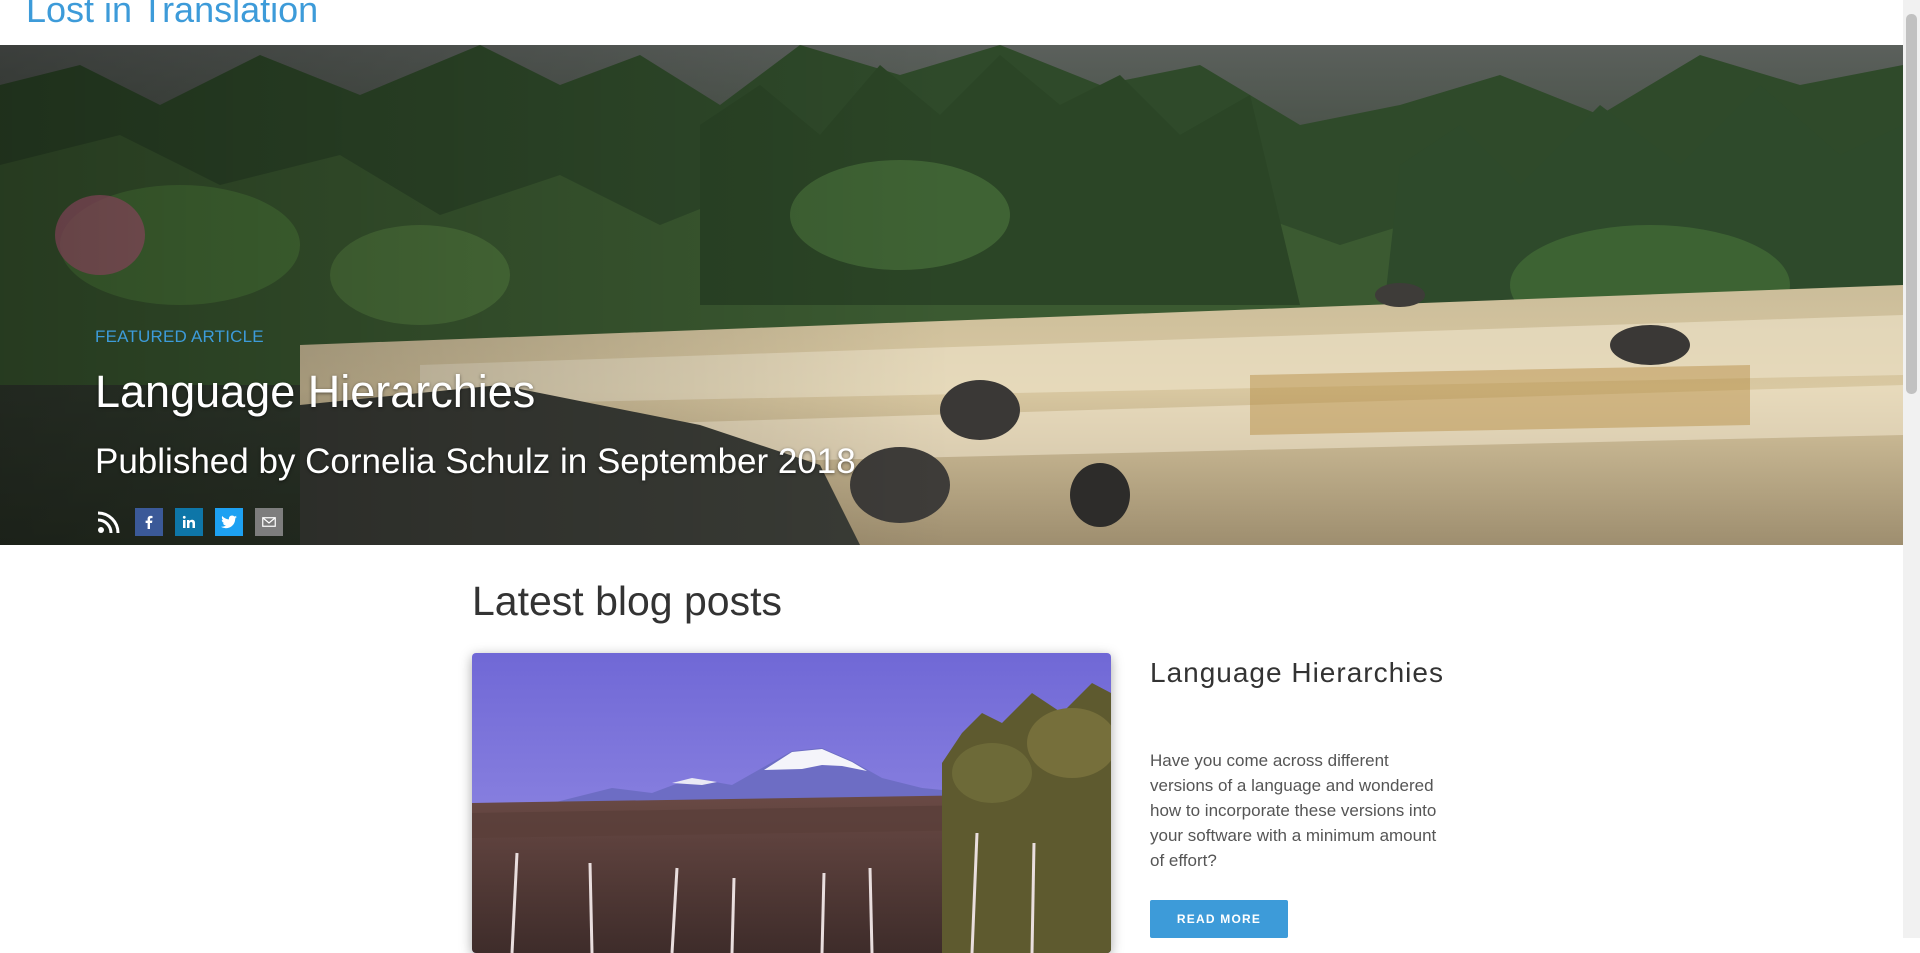  I want to click on vertical-scrollbar, so click(1911, 469).